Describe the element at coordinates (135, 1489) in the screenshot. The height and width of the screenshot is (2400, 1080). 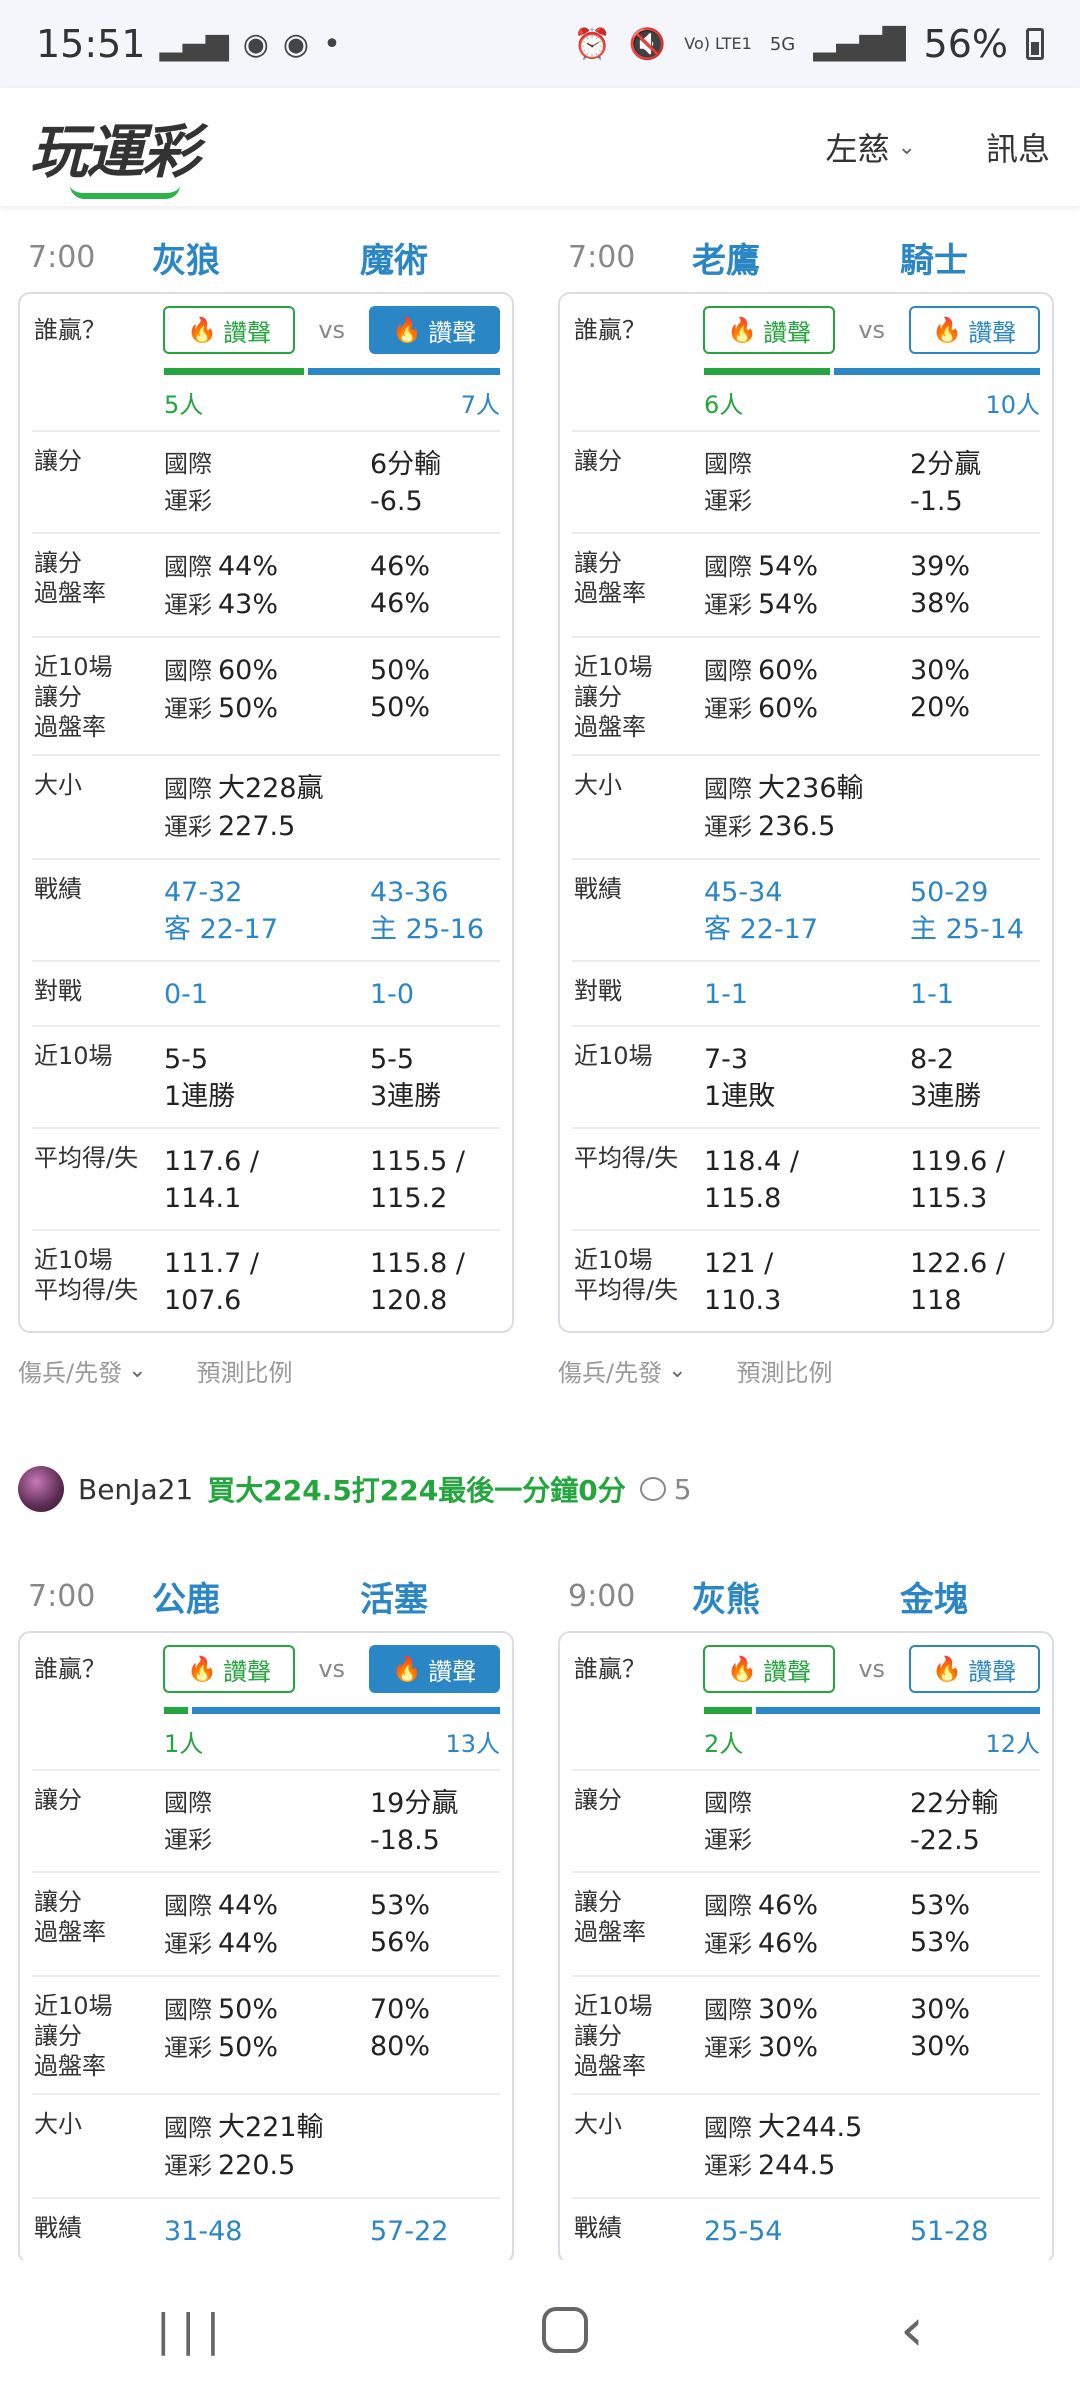
I see `comment-user: BenJa21` at that location.